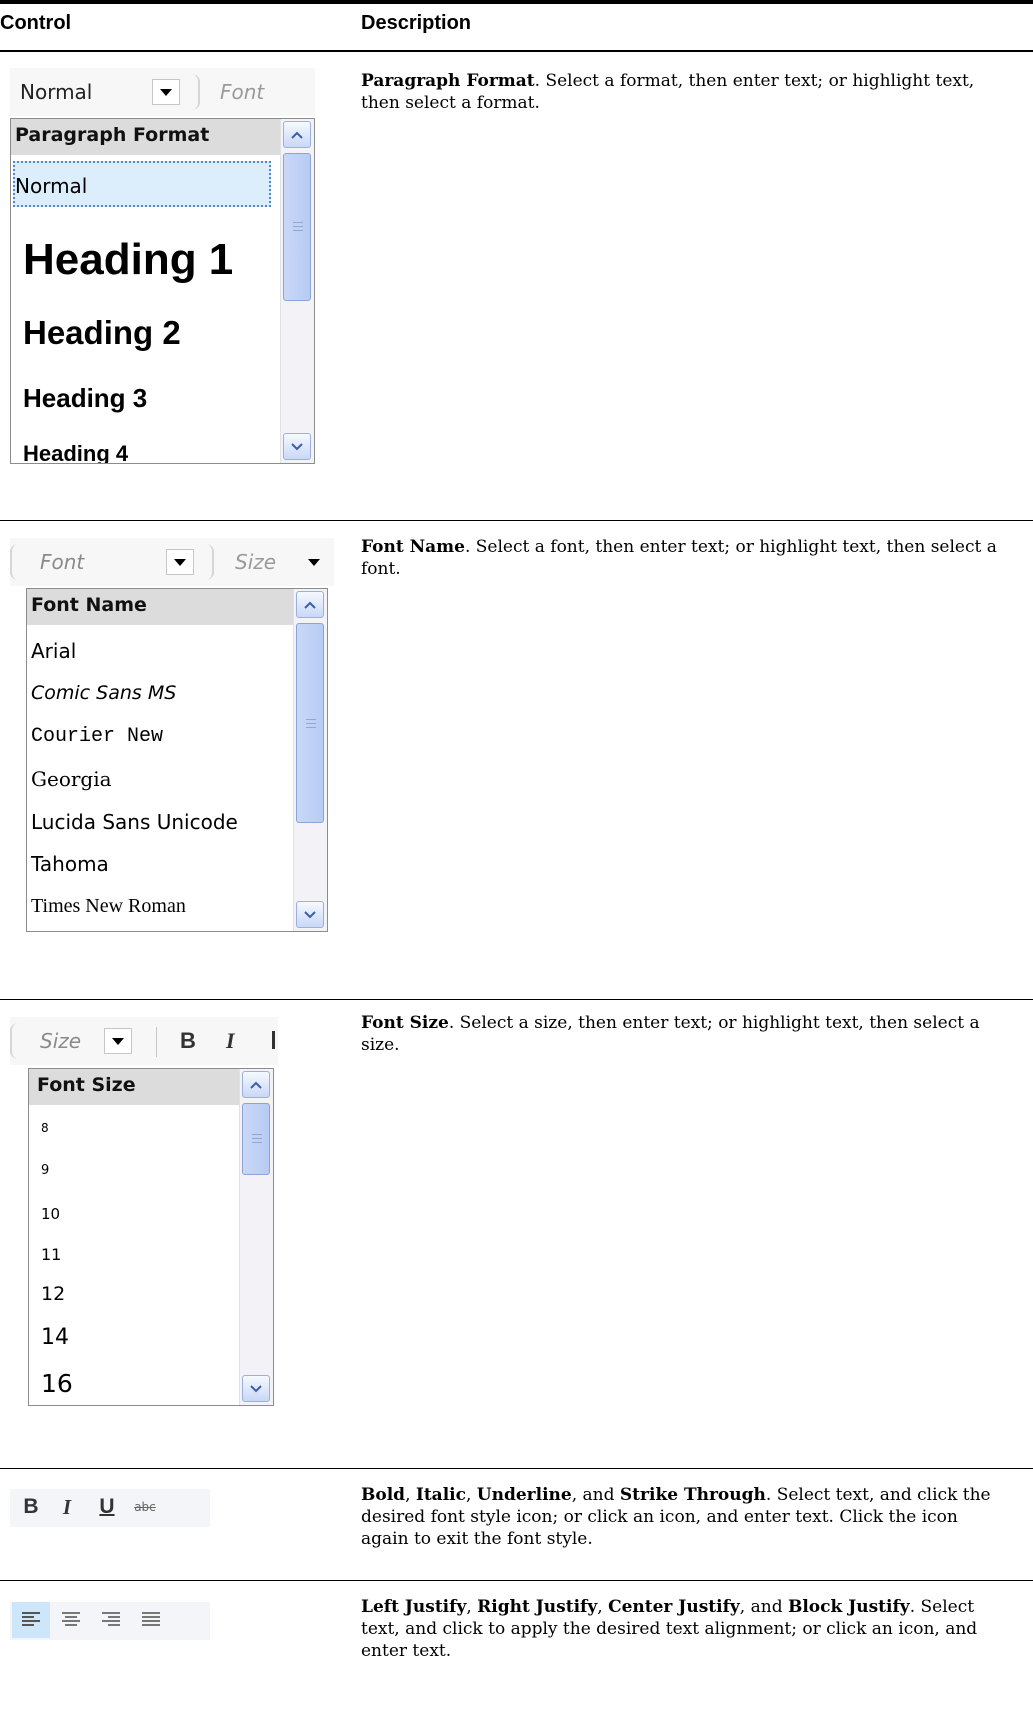 The width and height of the screenshot is (1033, 1715). What do you see at coordinates (53, 651) in the screenshot?
I see `list-item-arial: Arial` at bounding box center [53, 651].